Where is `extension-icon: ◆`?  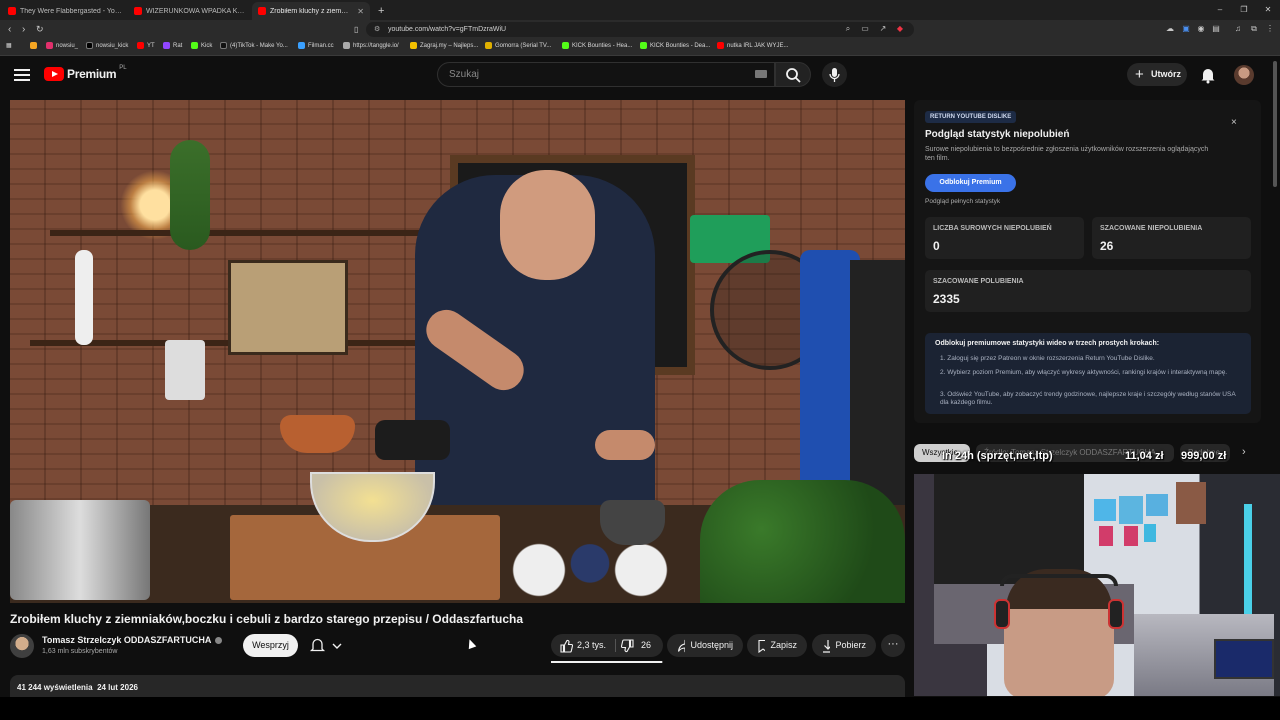 extension-icon: ◆ is located at coordinates (900, 29).